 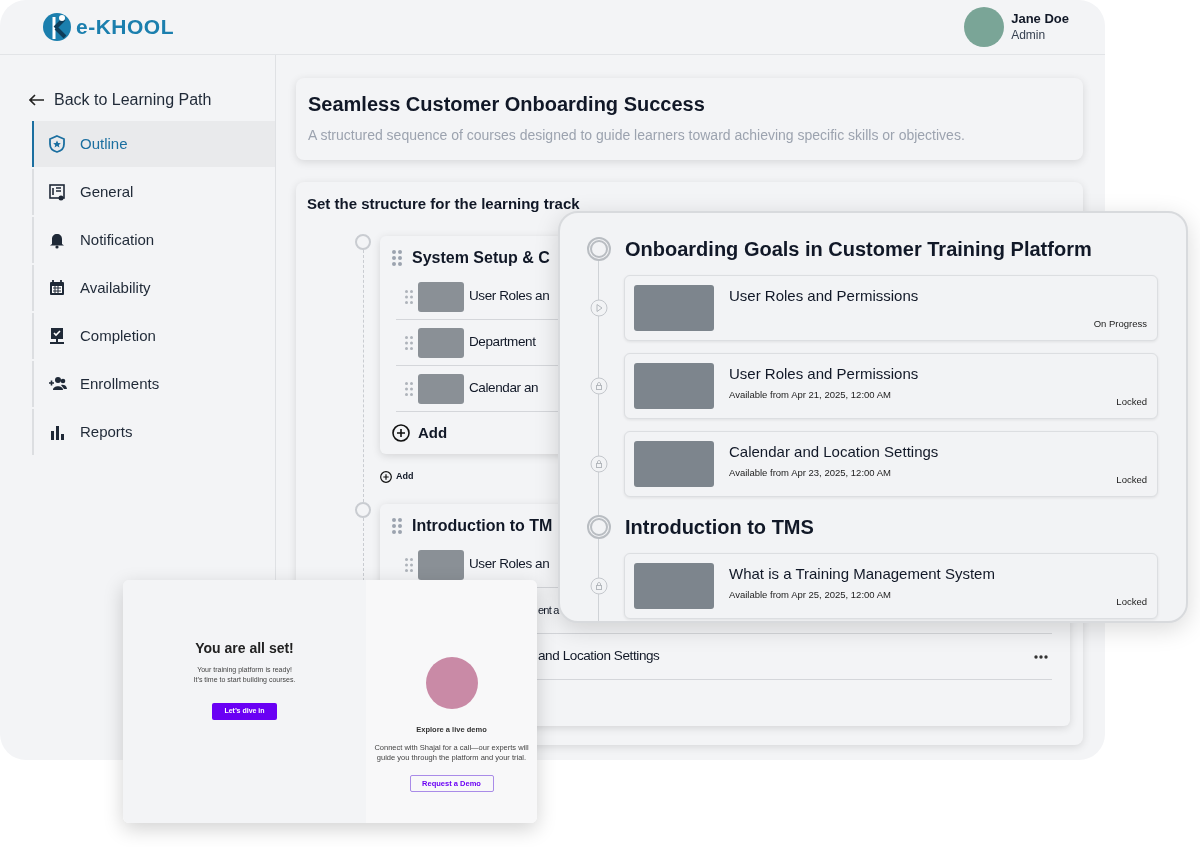 What do you see at coordinates (1029, 35) in the screenshot?
I see `user-role: Admin` at bounding box center [1029, 35].